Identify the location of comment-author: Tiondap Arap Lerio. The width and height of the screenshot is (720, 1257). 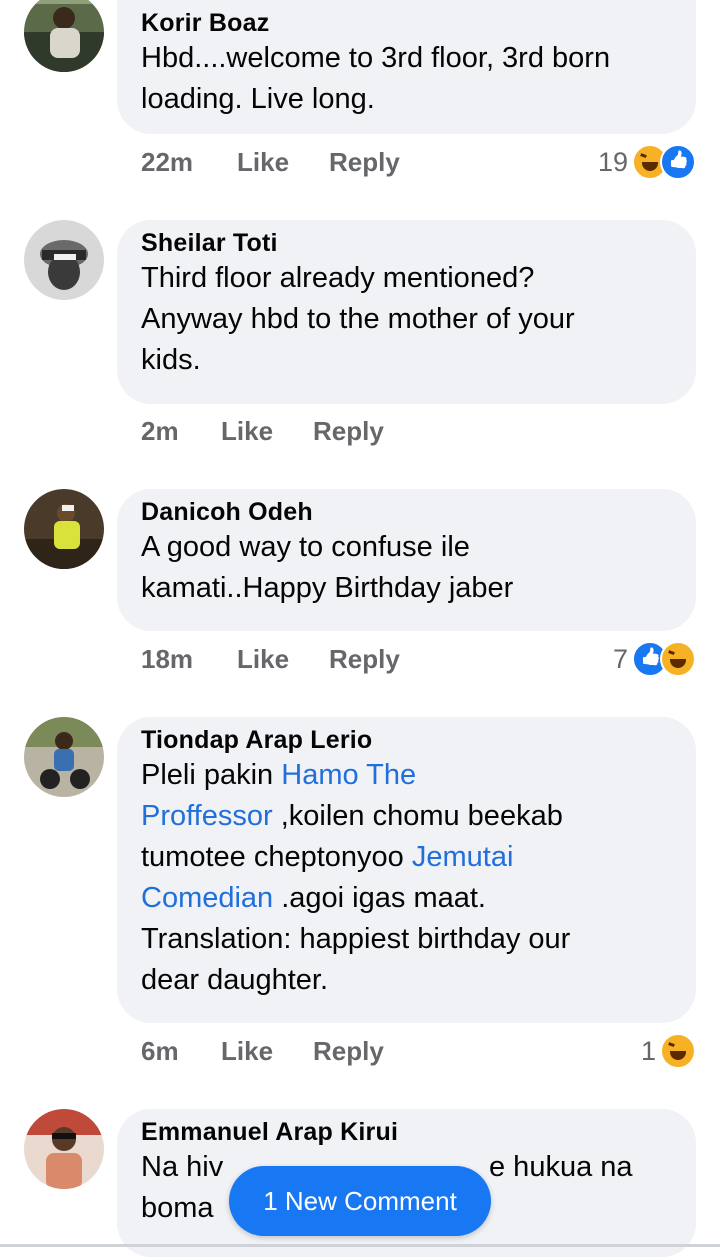
(406, 740).